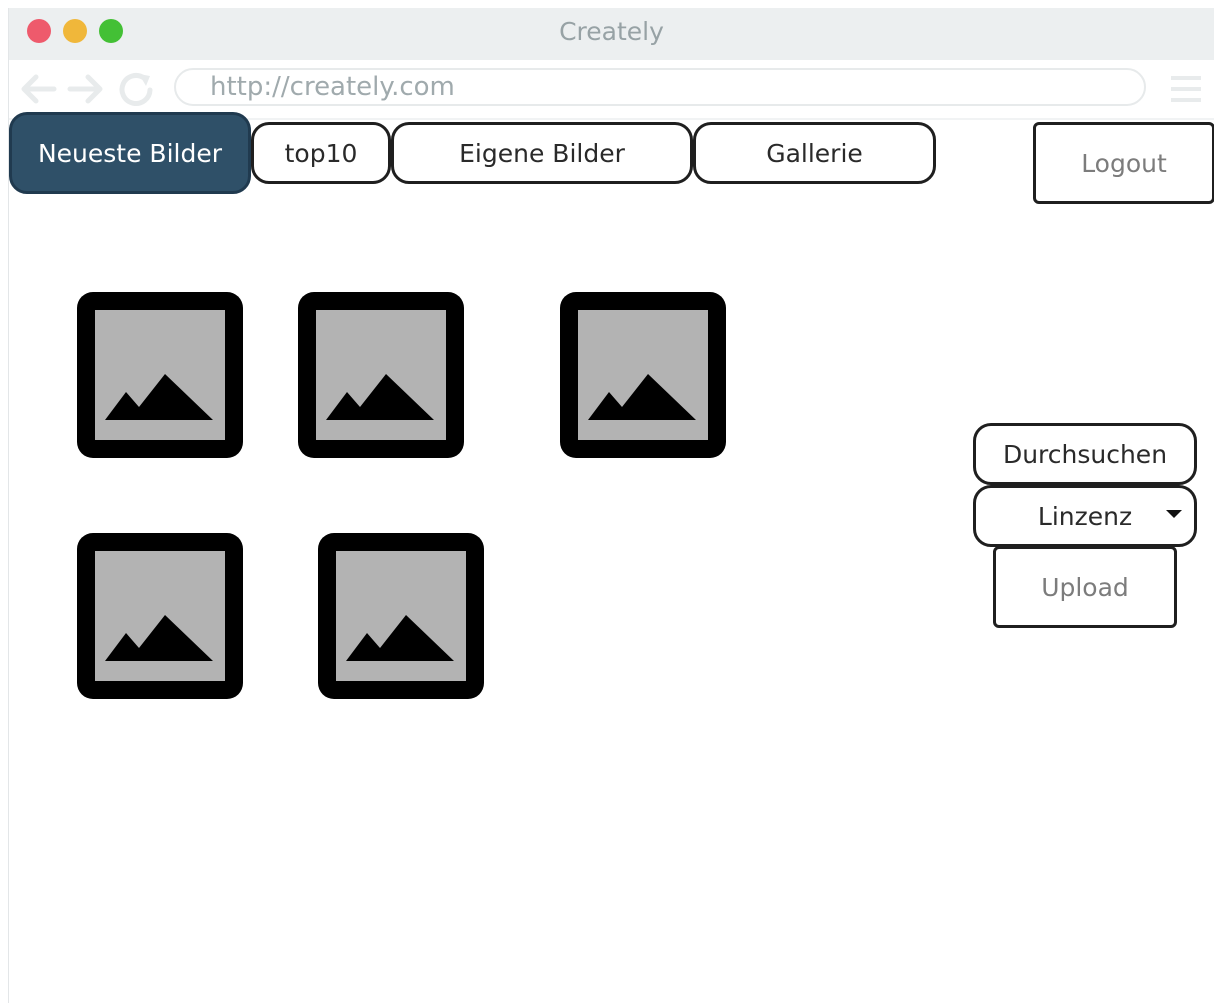 This screenshot has height=1003, width=1214. I want to click on tab-label: top10, so click(321, 153).